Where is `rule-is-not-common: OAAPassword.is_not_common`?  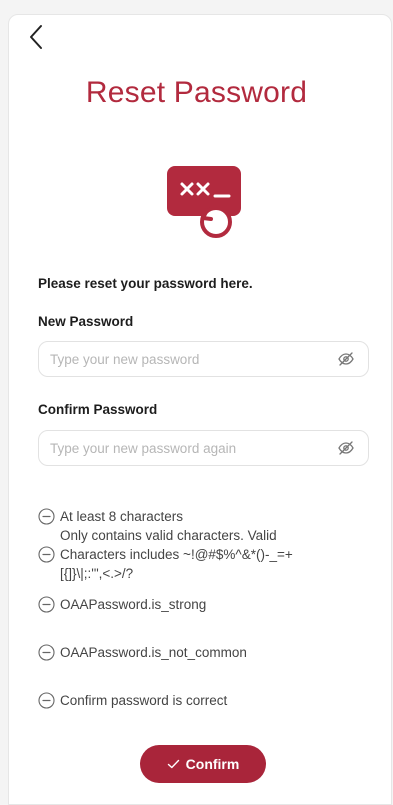
rule-is-not-common: OAAPassword.is_not_common is located at coordinates (203, 652).